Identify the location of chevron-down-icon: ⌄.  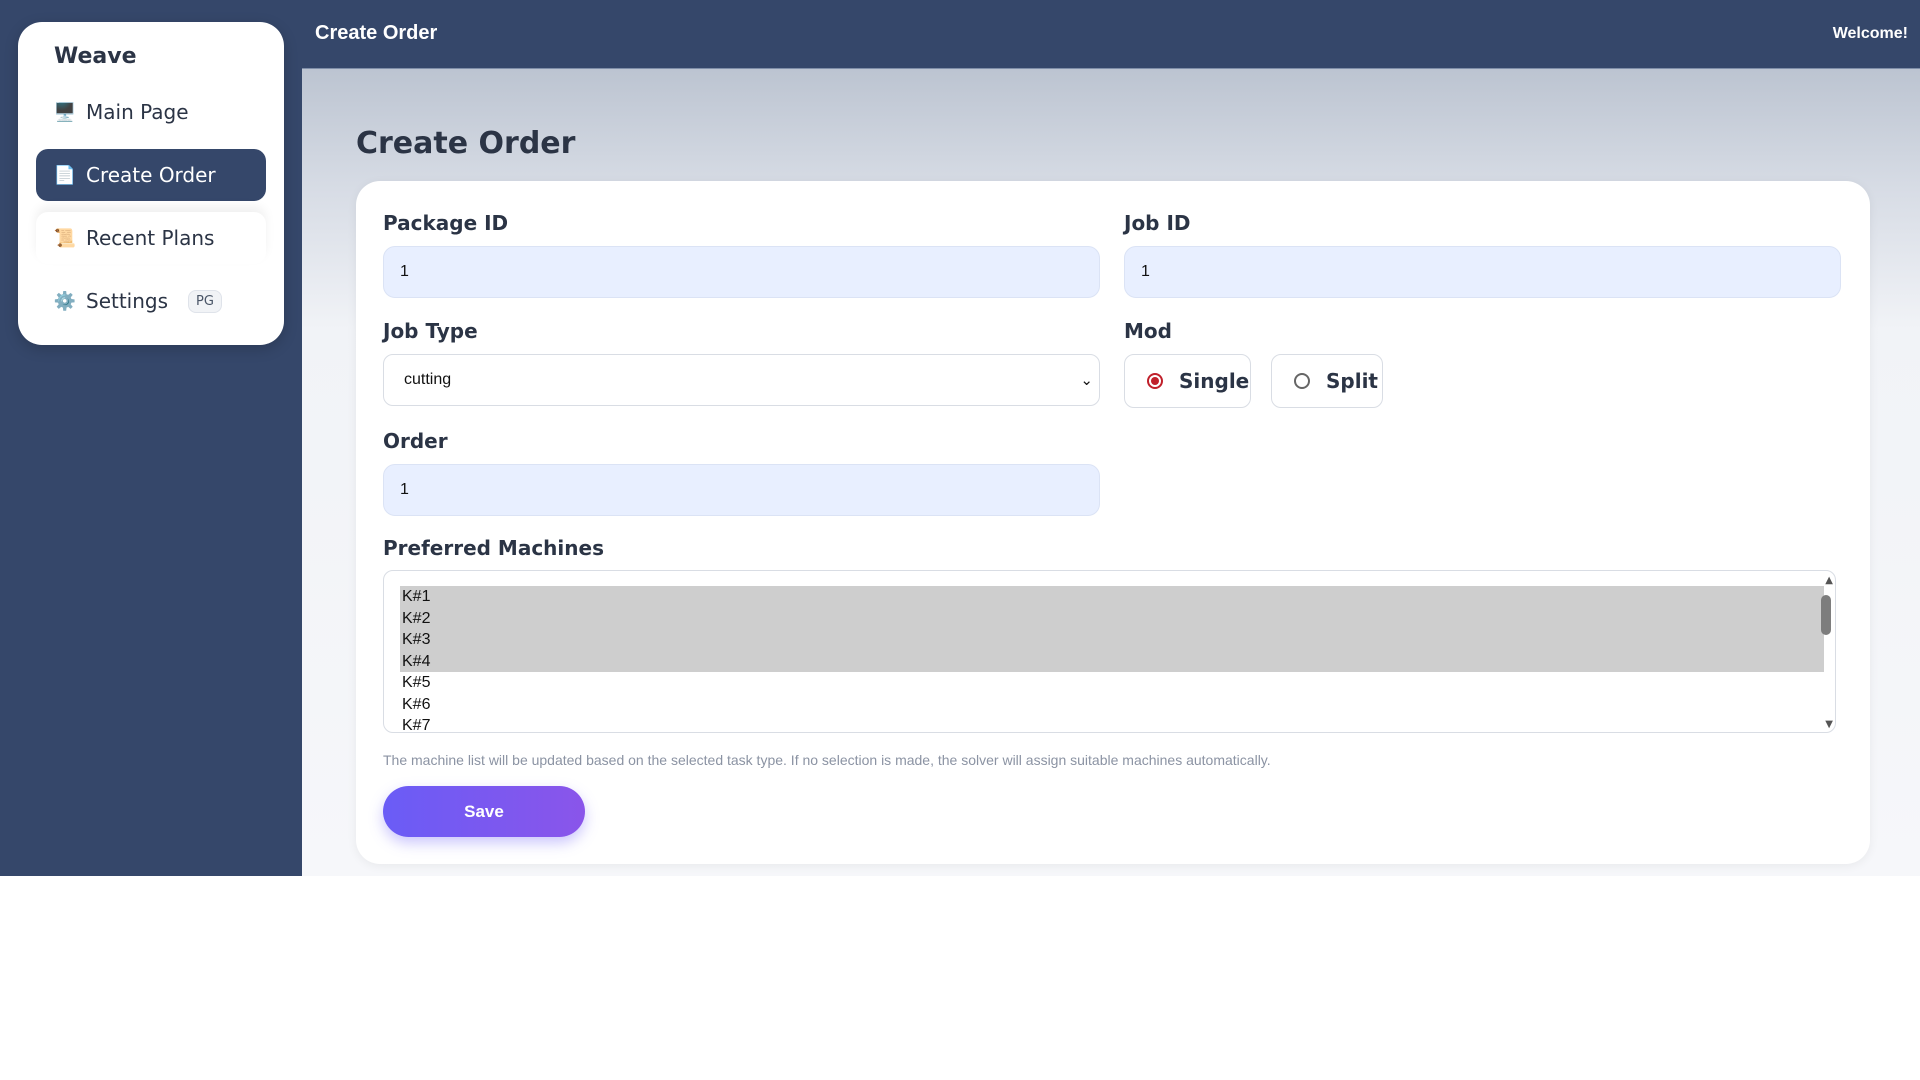
(1086, 380).